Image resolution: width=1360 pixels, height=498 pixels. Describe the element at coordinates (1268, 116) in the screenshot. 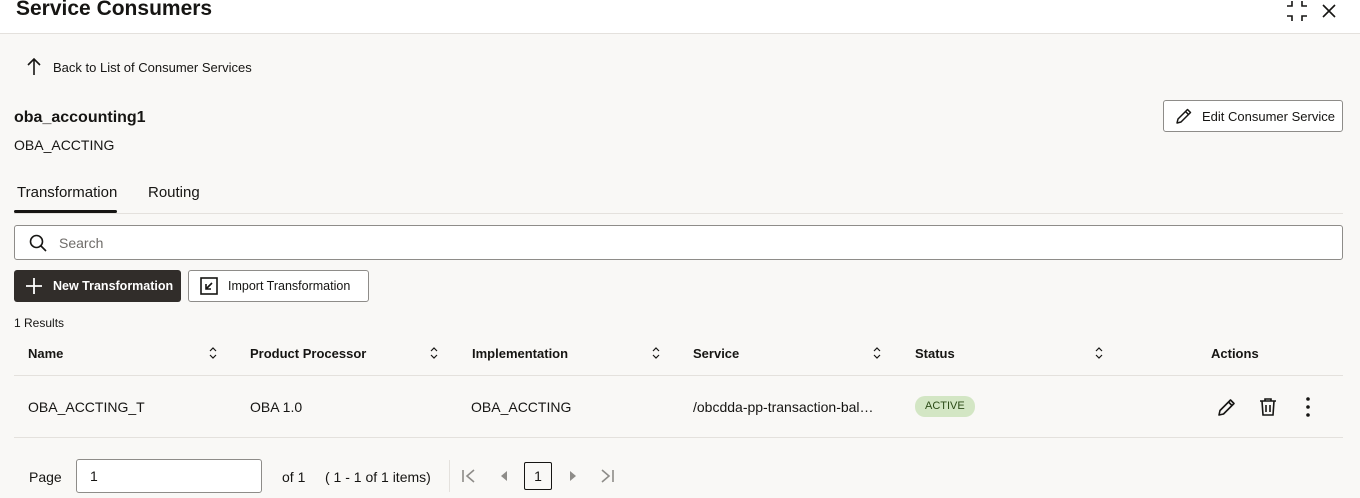

I see `edit-button-label: Edit Consumer Service` at that location.